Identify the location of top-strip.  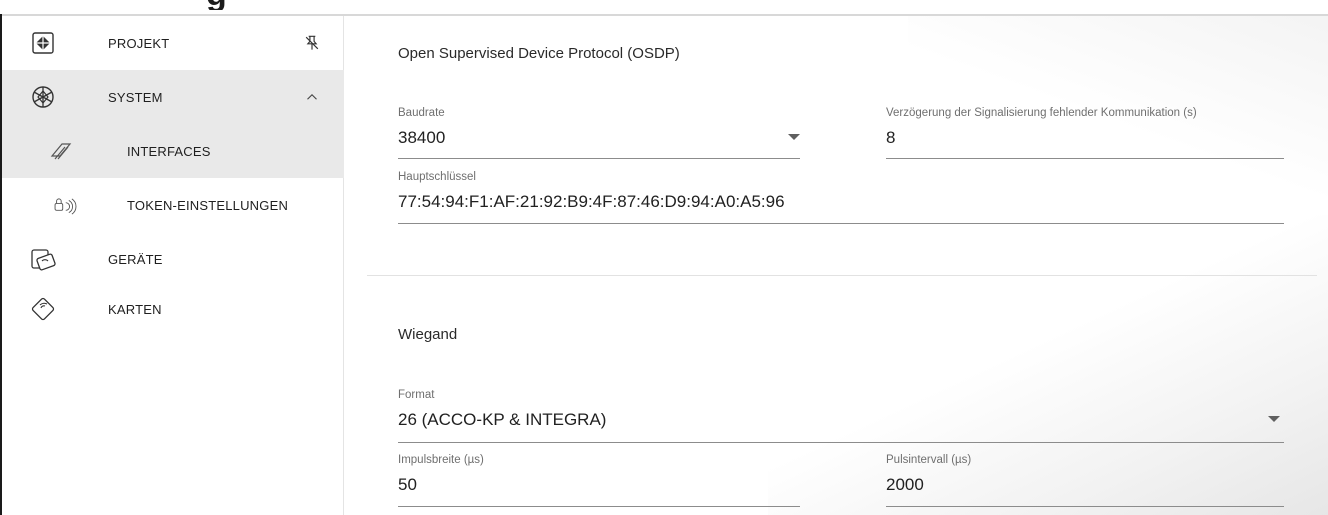
(664, 7).